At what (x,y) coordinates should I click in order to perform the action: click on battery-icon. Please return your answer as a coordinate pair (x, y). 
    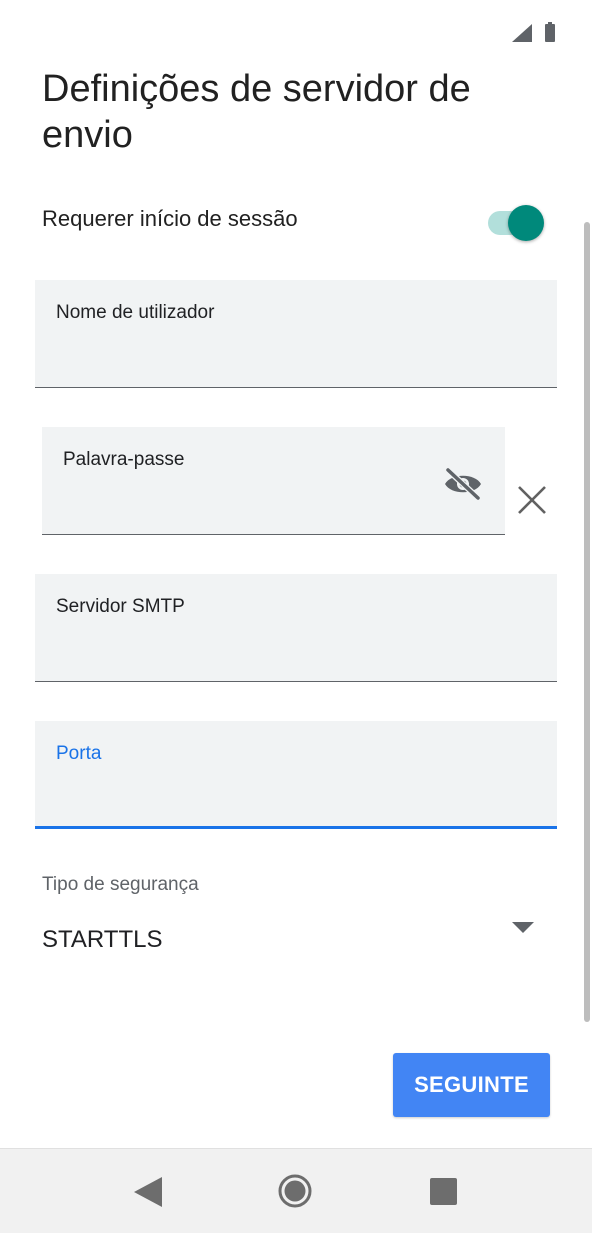
    Looking at the image, I should click on (550, 32).